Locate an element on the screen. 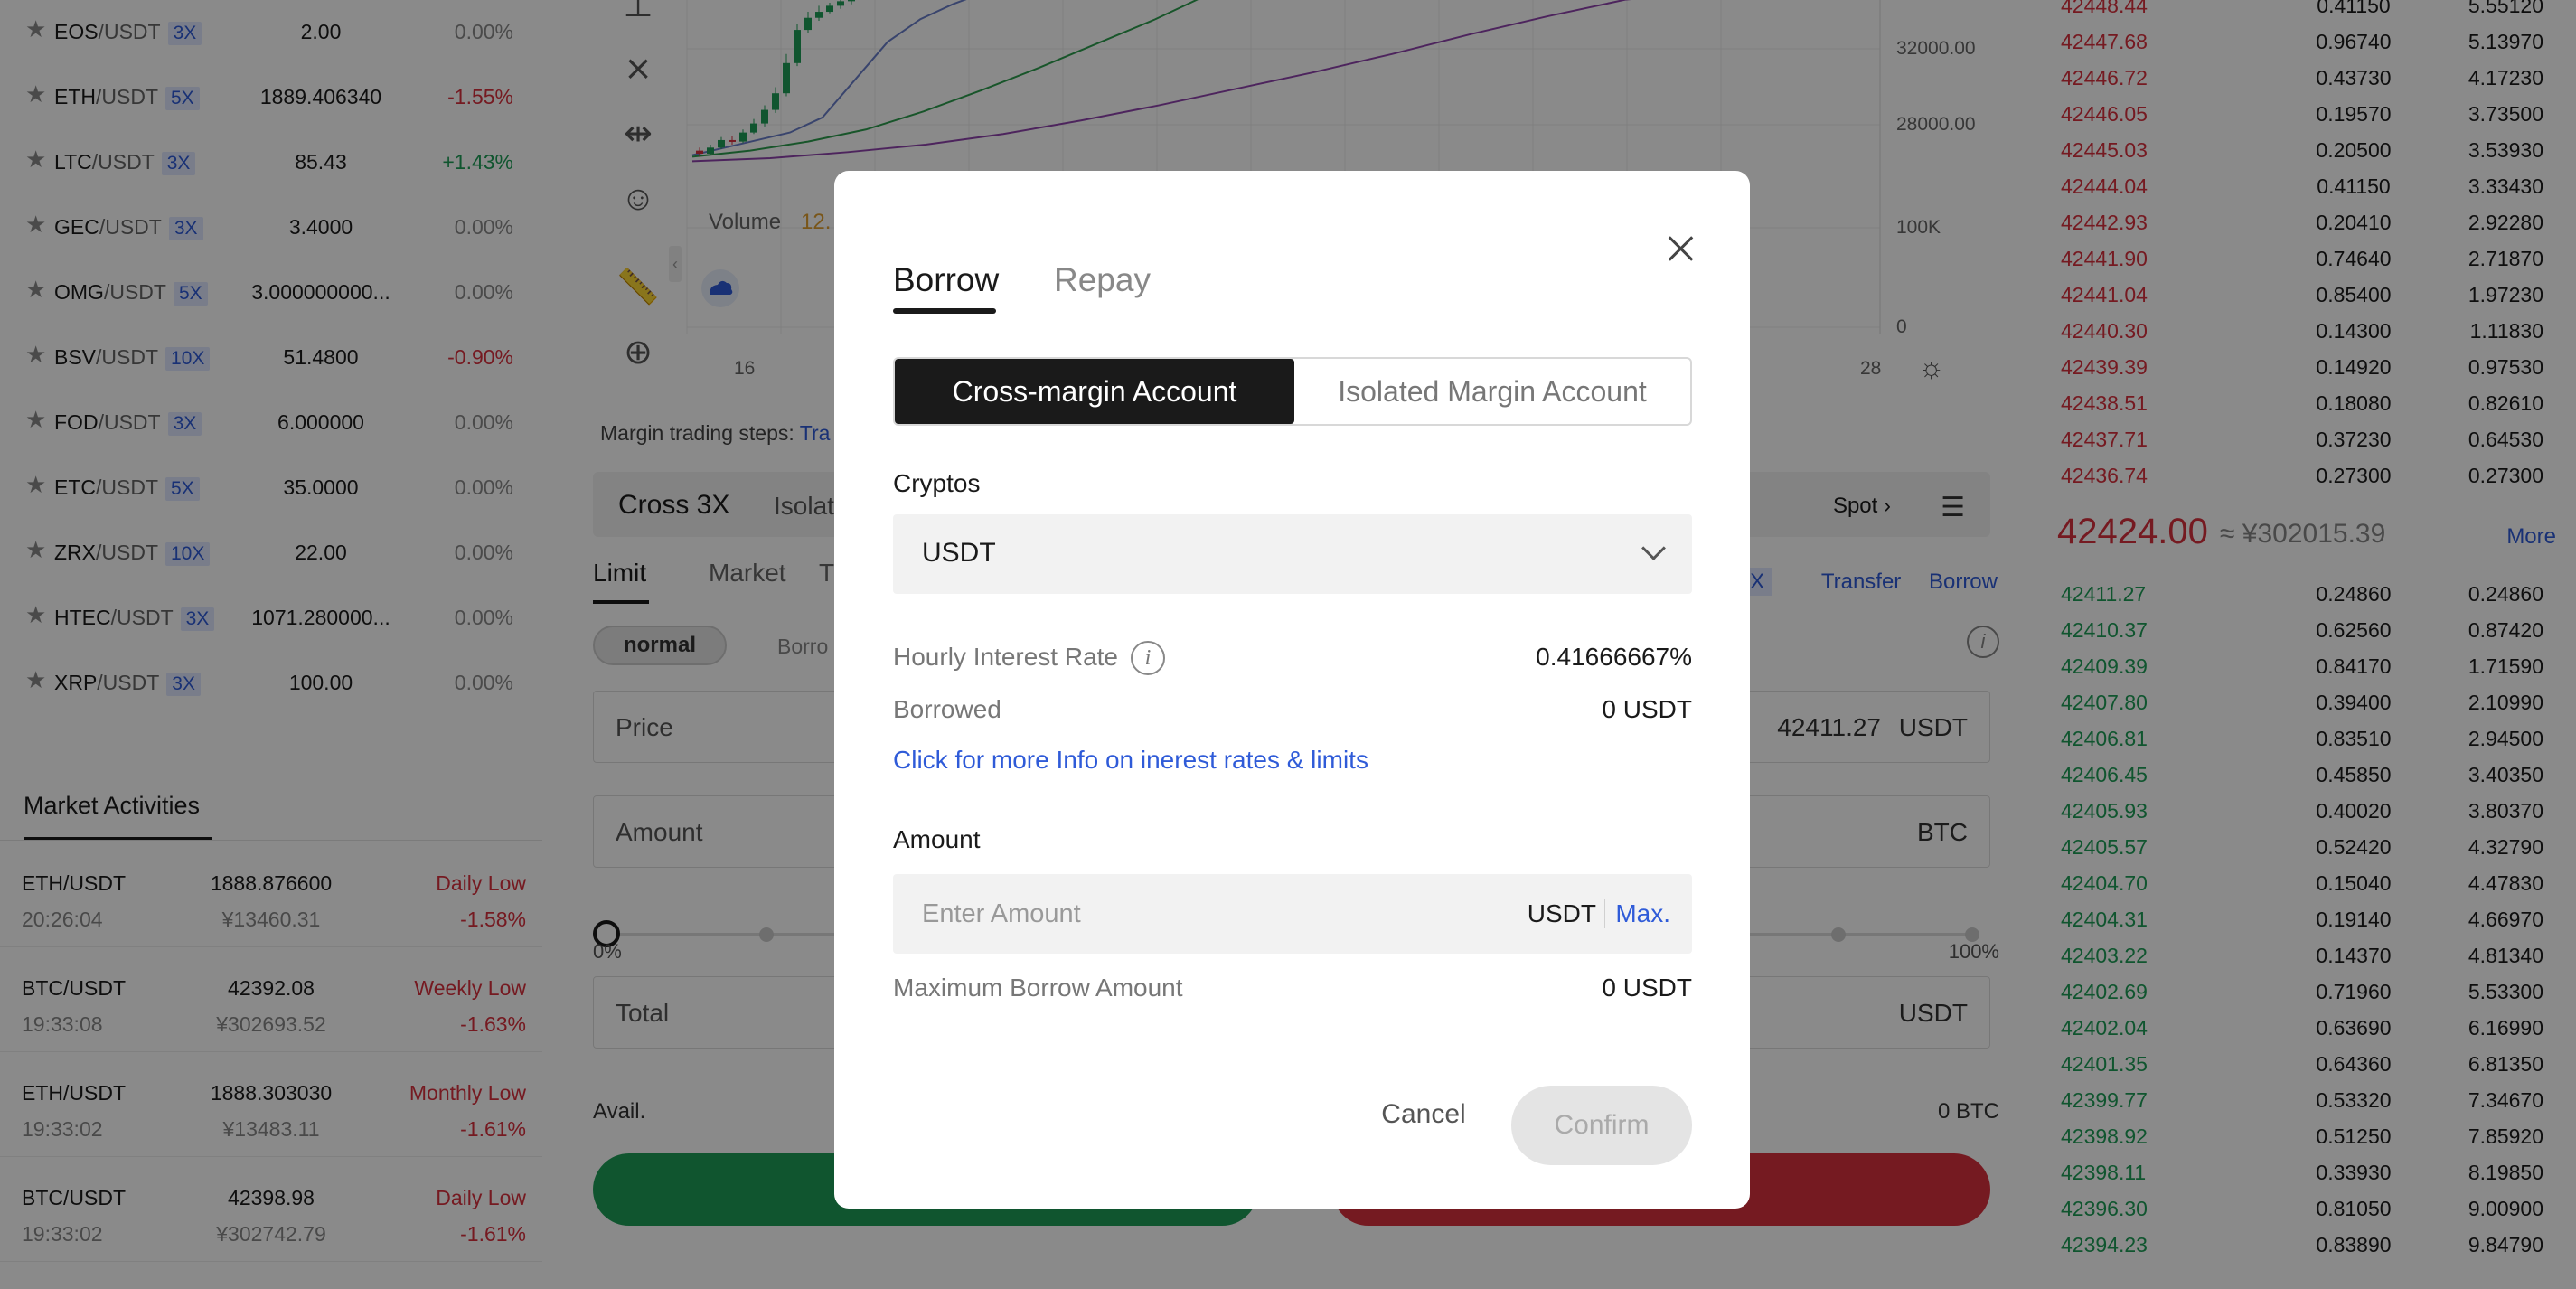  amount-label: Amount is located at coordinates (937, 839).